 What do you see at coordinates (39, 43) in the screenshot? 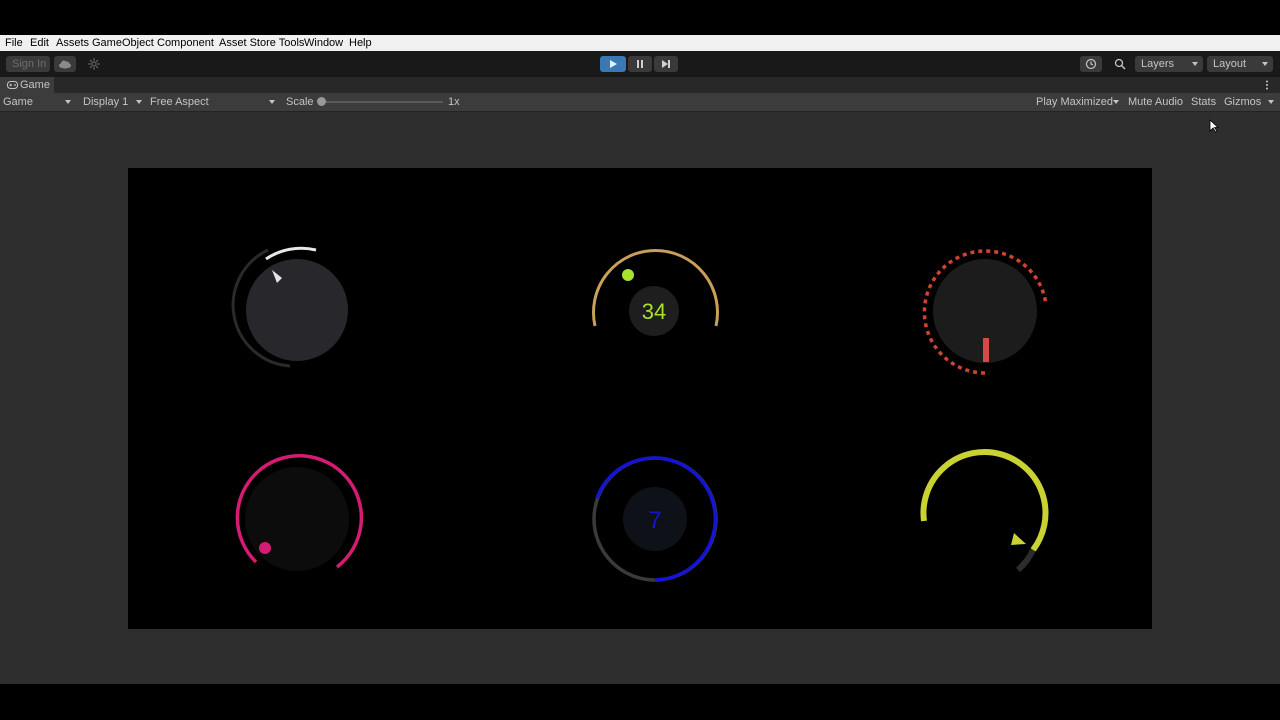
I see `menu-edit: Edit` at bounding box center [39, 43].